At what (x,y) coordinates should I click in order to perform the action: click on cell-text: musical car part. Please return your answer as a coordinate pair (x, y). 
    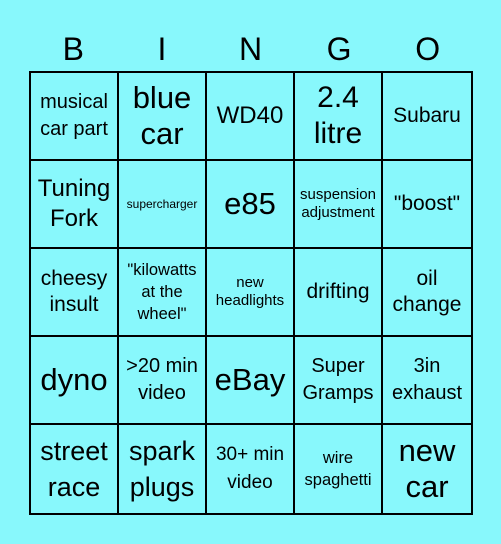
    Looking at the image, I should click on (74, 115).